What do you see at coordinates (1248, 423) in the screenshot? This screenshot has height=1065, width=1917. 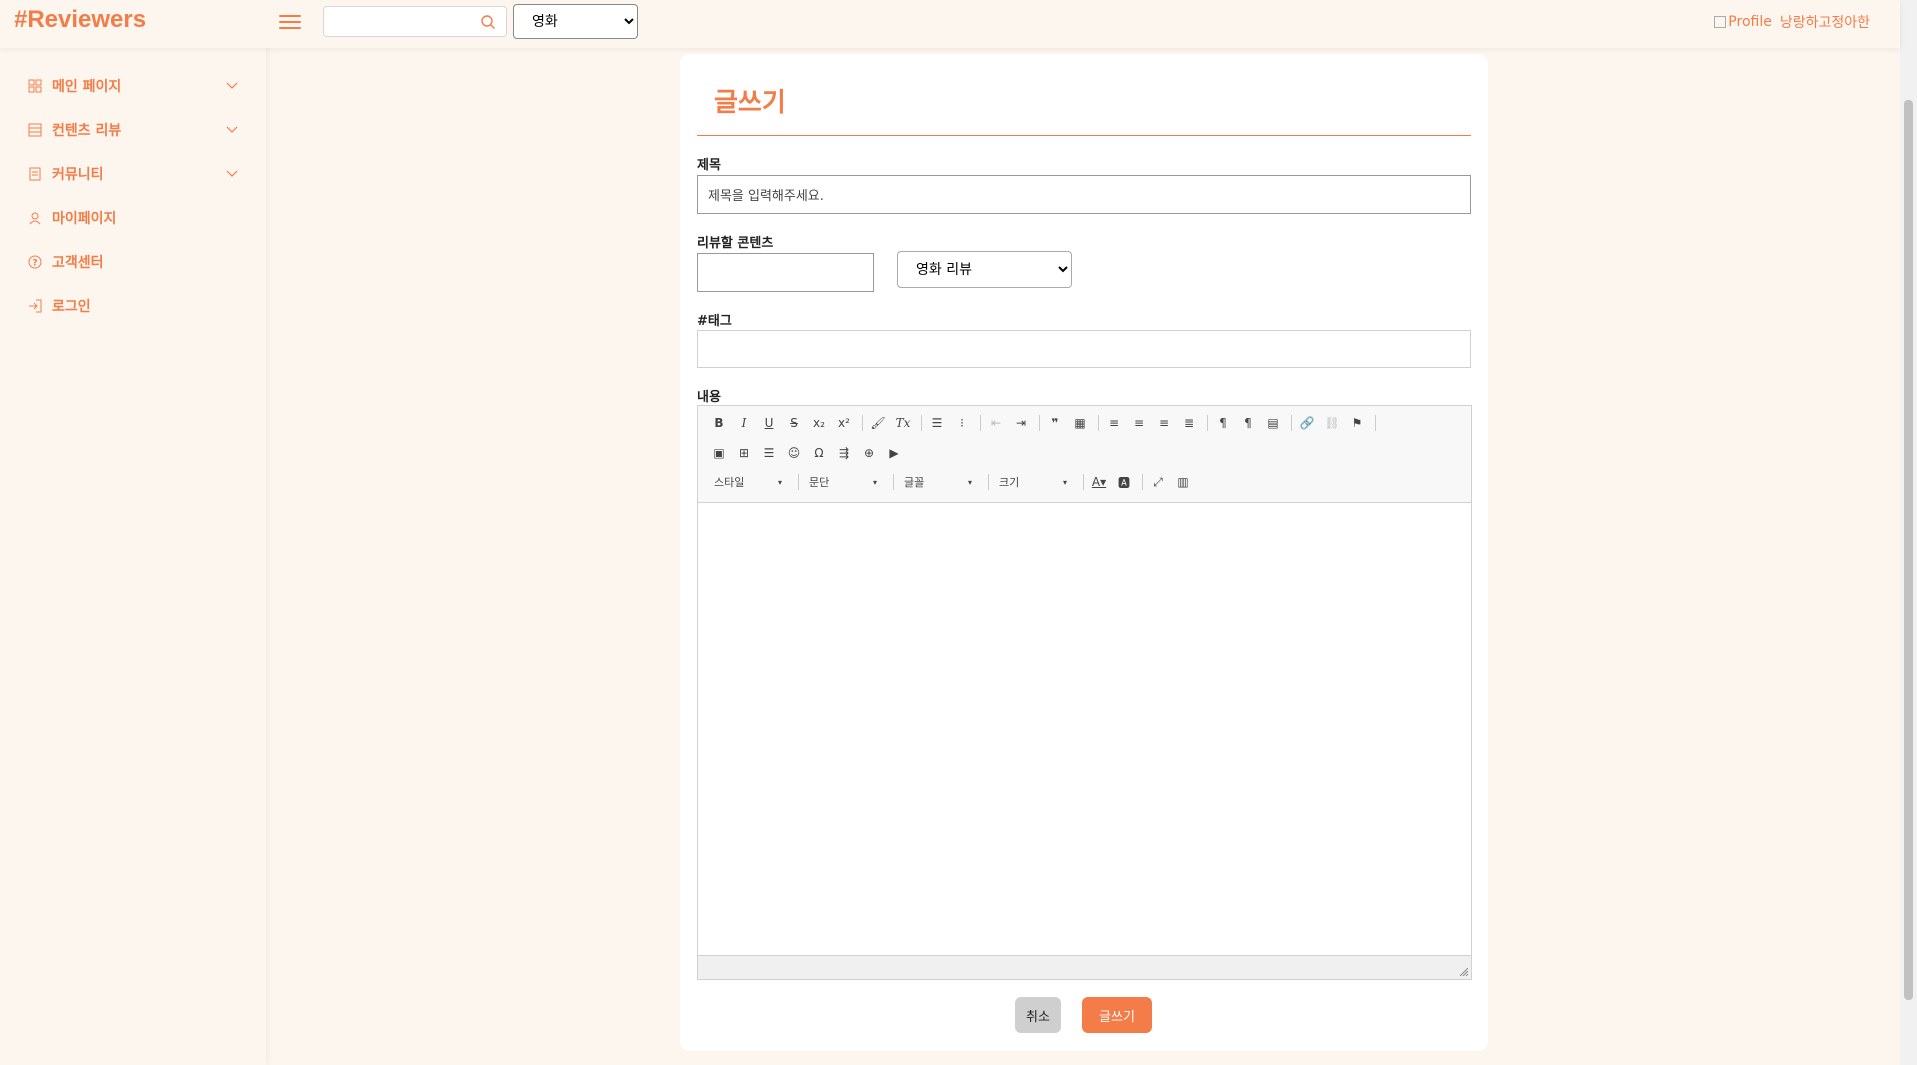 I see `rtl-icon: ¶` at bounding box center [1248, 423].